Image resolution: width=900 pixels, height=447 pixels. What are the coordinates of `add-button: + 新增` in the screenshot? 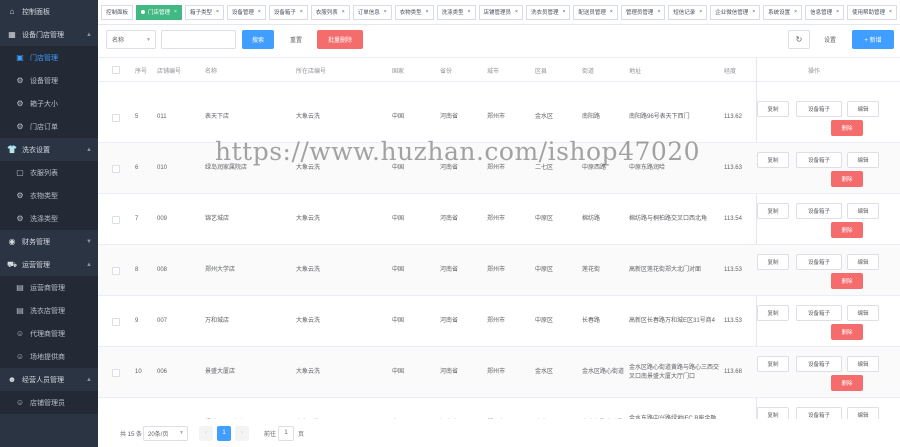 It's located at (873, 39).